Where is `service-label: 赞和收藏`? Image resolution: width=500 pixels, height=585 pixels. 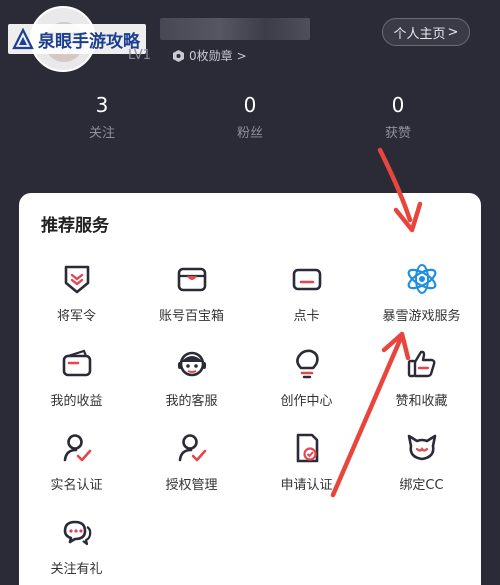 service-label: 赞和收藏 is located at coordinates (421, 401).